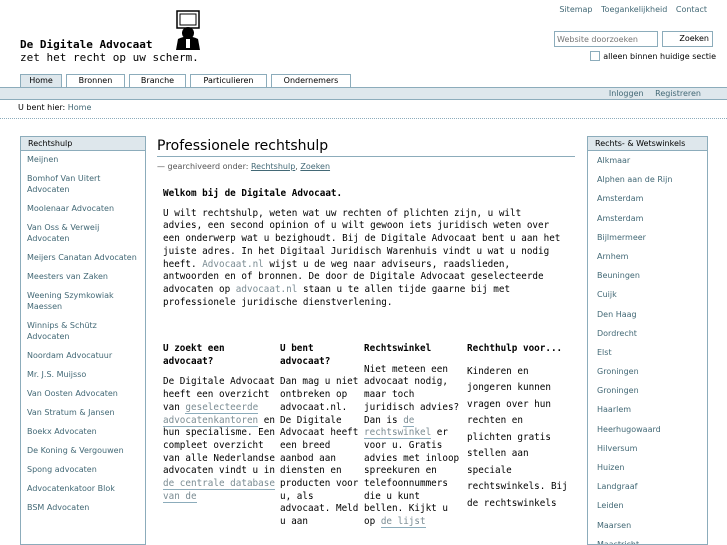 This screenshot has height=545, width=727. I want to click on rechtshulp-item-bomhof-van-uitert-advocaten: Bomhof Van Uitert Advocaten, so click(83, 185).